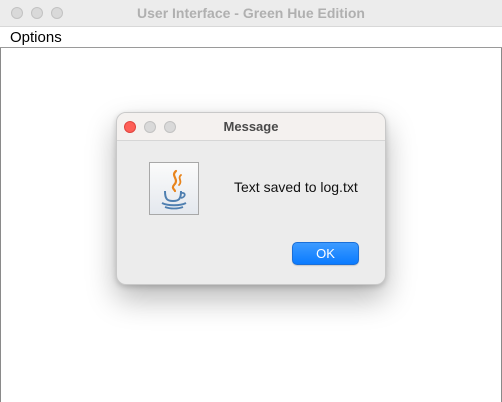  I want to click on menubar: Options, so click(251, 37).